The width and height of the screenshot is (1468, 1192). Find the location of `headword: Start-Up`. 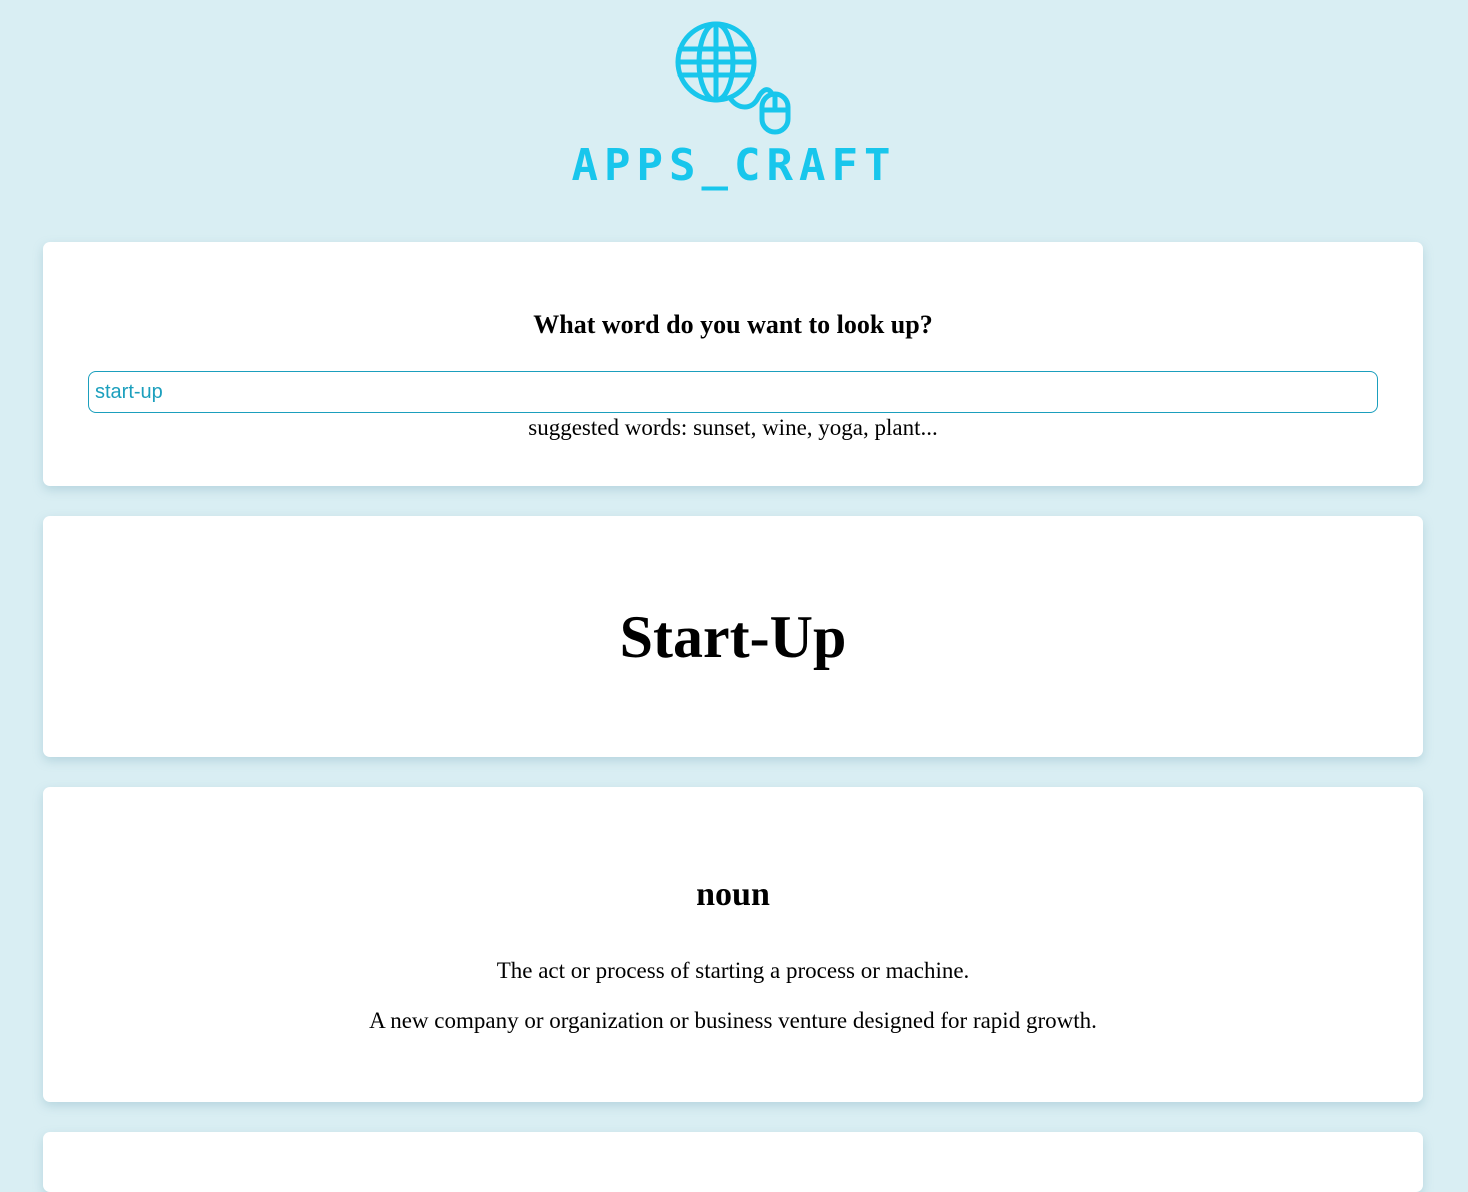

headword: Start-Up is located at coordinates (733, 637).